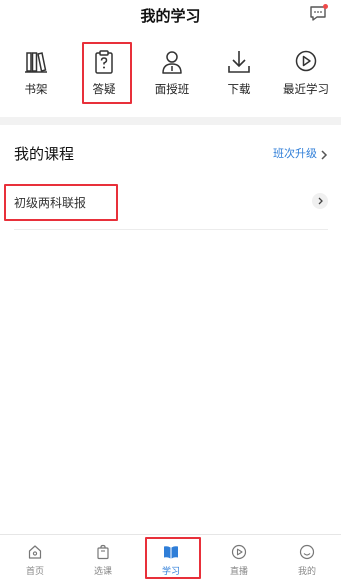 The width and height of the screenshot is (341, 585). I want to click on tab-label: 选课, so click(102, 572).